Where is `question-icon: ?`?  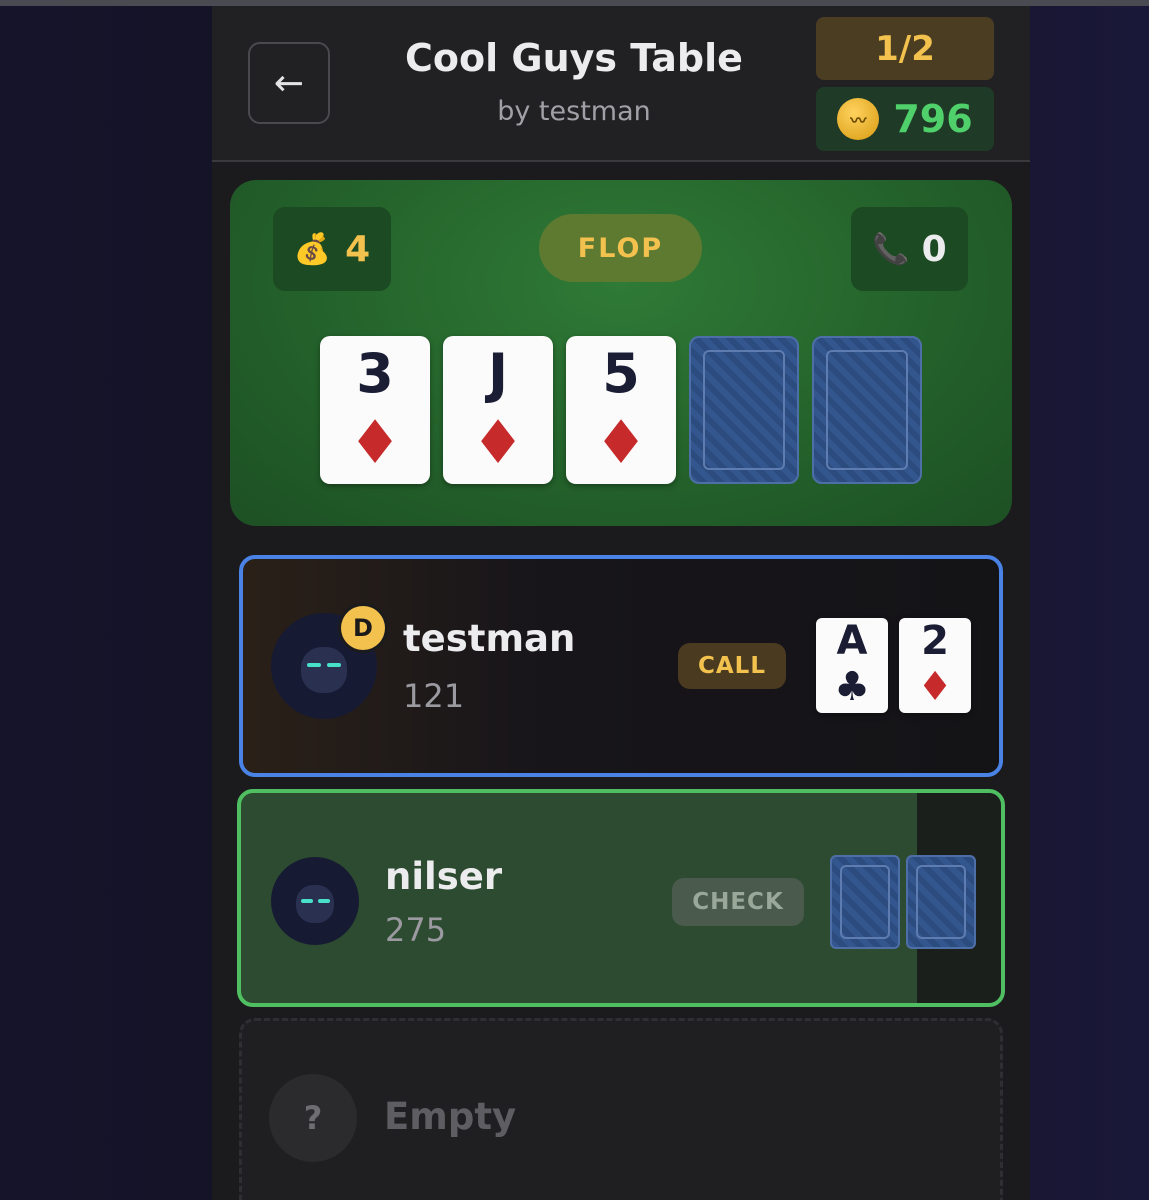 question-icon: ? is located at coordinates (313, 1118).